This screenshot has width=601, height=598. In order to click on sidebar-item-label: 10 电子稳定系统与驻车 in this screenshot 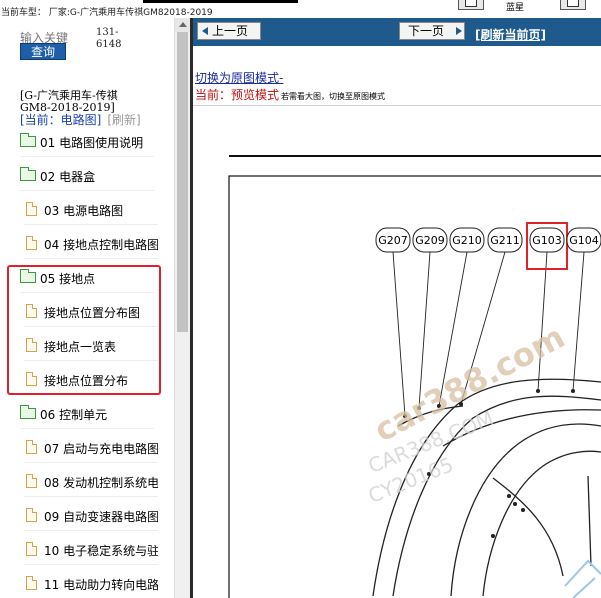, I will do `click(101, 551)`.